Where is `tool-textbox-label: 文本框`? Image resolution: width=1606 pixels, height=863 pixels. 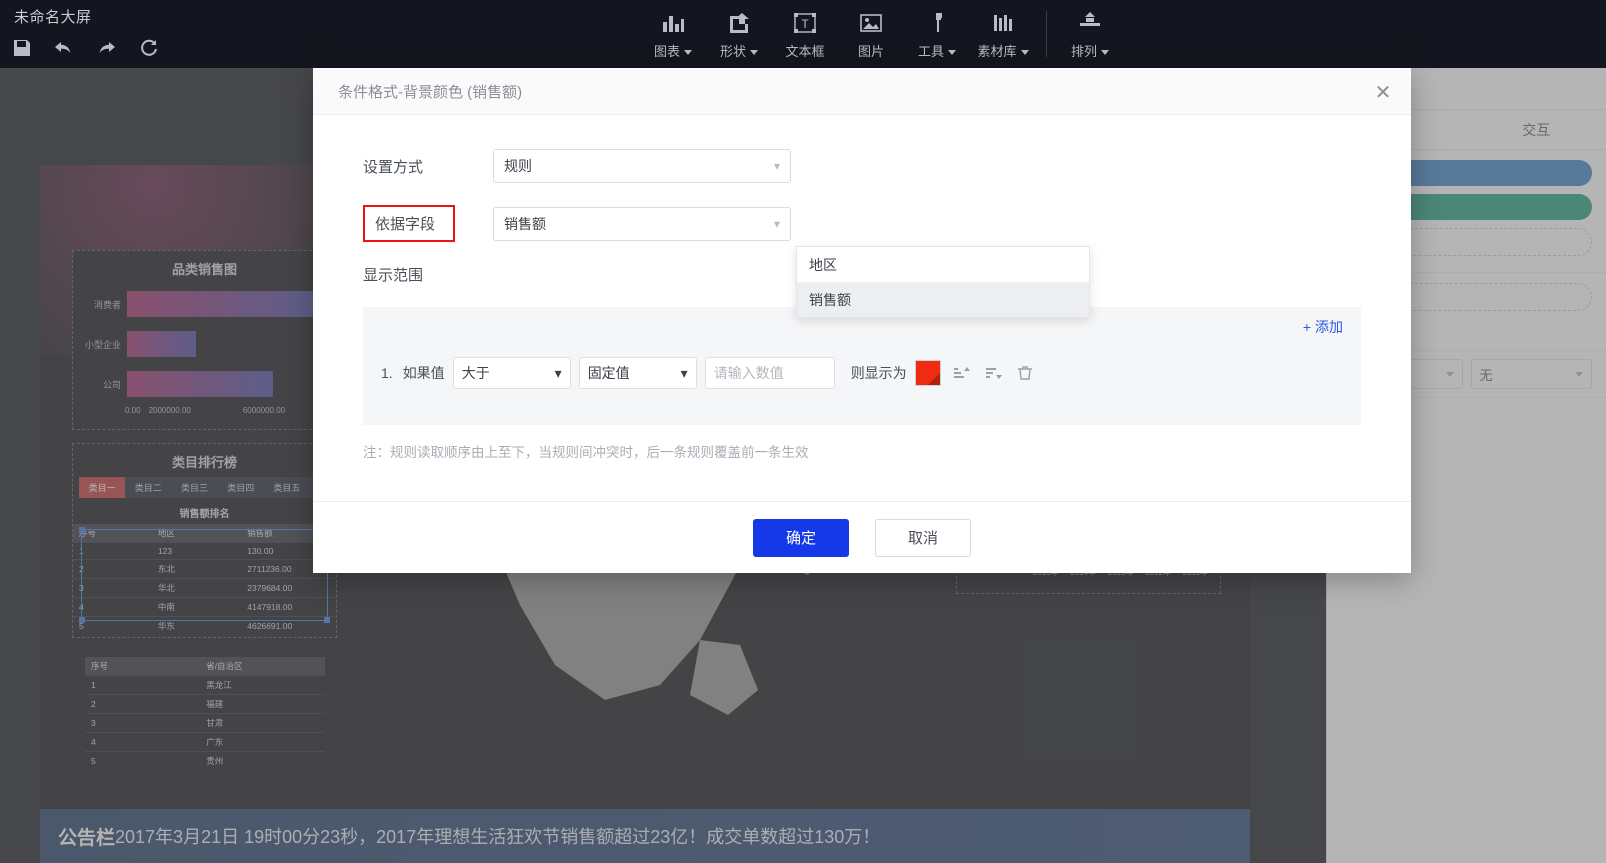
tool-textbox-label: 文本框 is located at coordinates (805, 51).